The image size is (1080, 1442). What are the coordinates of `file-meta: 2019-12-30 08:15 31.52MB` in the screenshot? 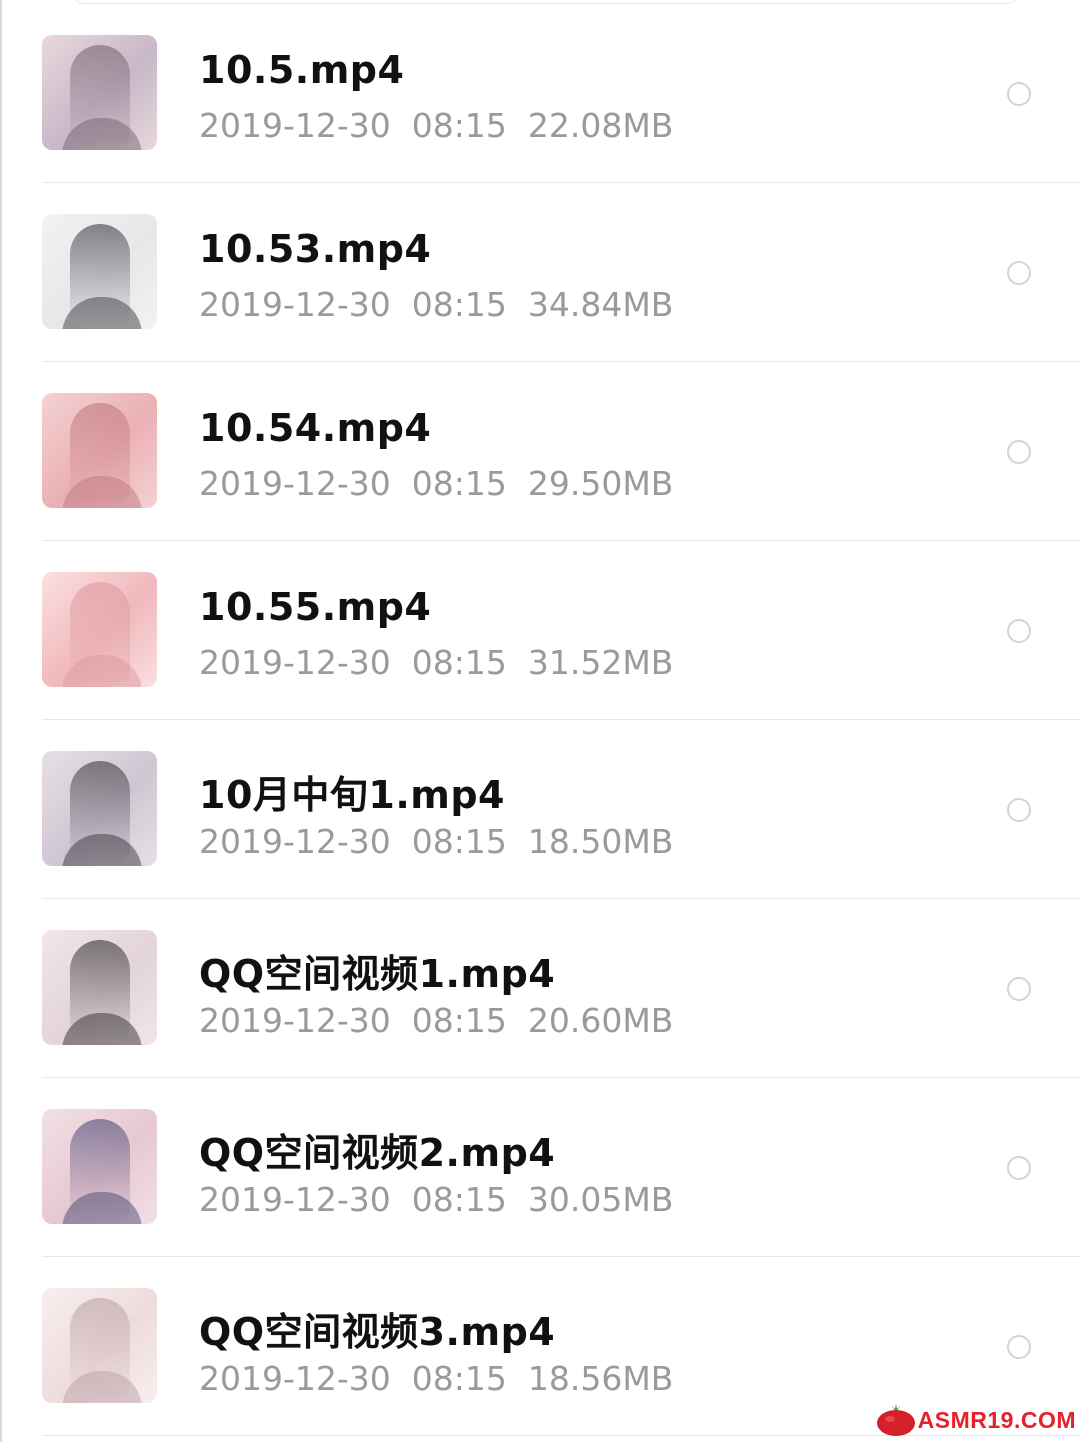 It's located at (436, 662).